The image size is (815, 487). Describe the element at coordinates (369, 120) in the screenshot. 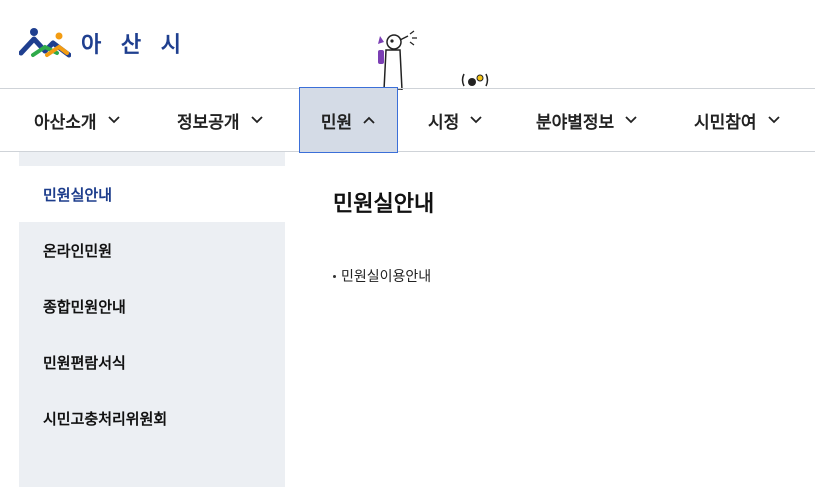

I see `chevron-up-icon` at that location.